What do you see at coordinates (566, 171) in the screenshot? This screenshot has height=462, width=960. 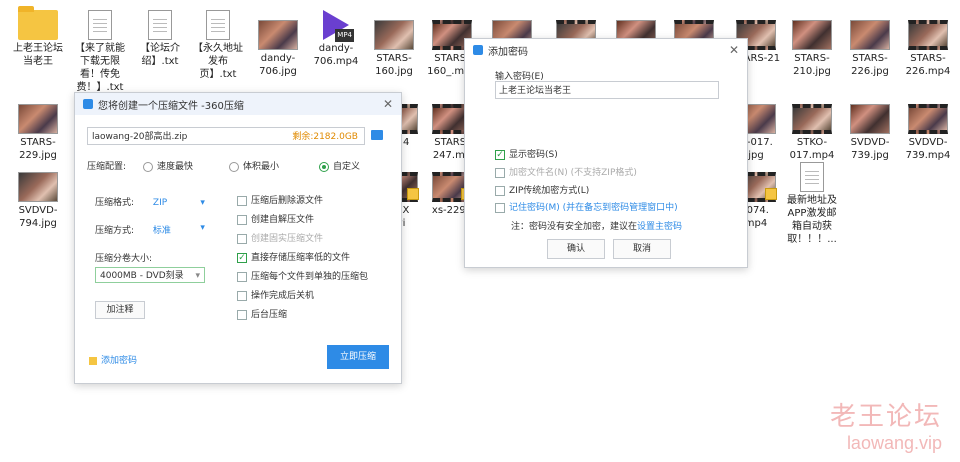 I see `option-encrypt-names: 加密文件名(N) (不支持ZIP格式)` at bounding box center [566, 171].